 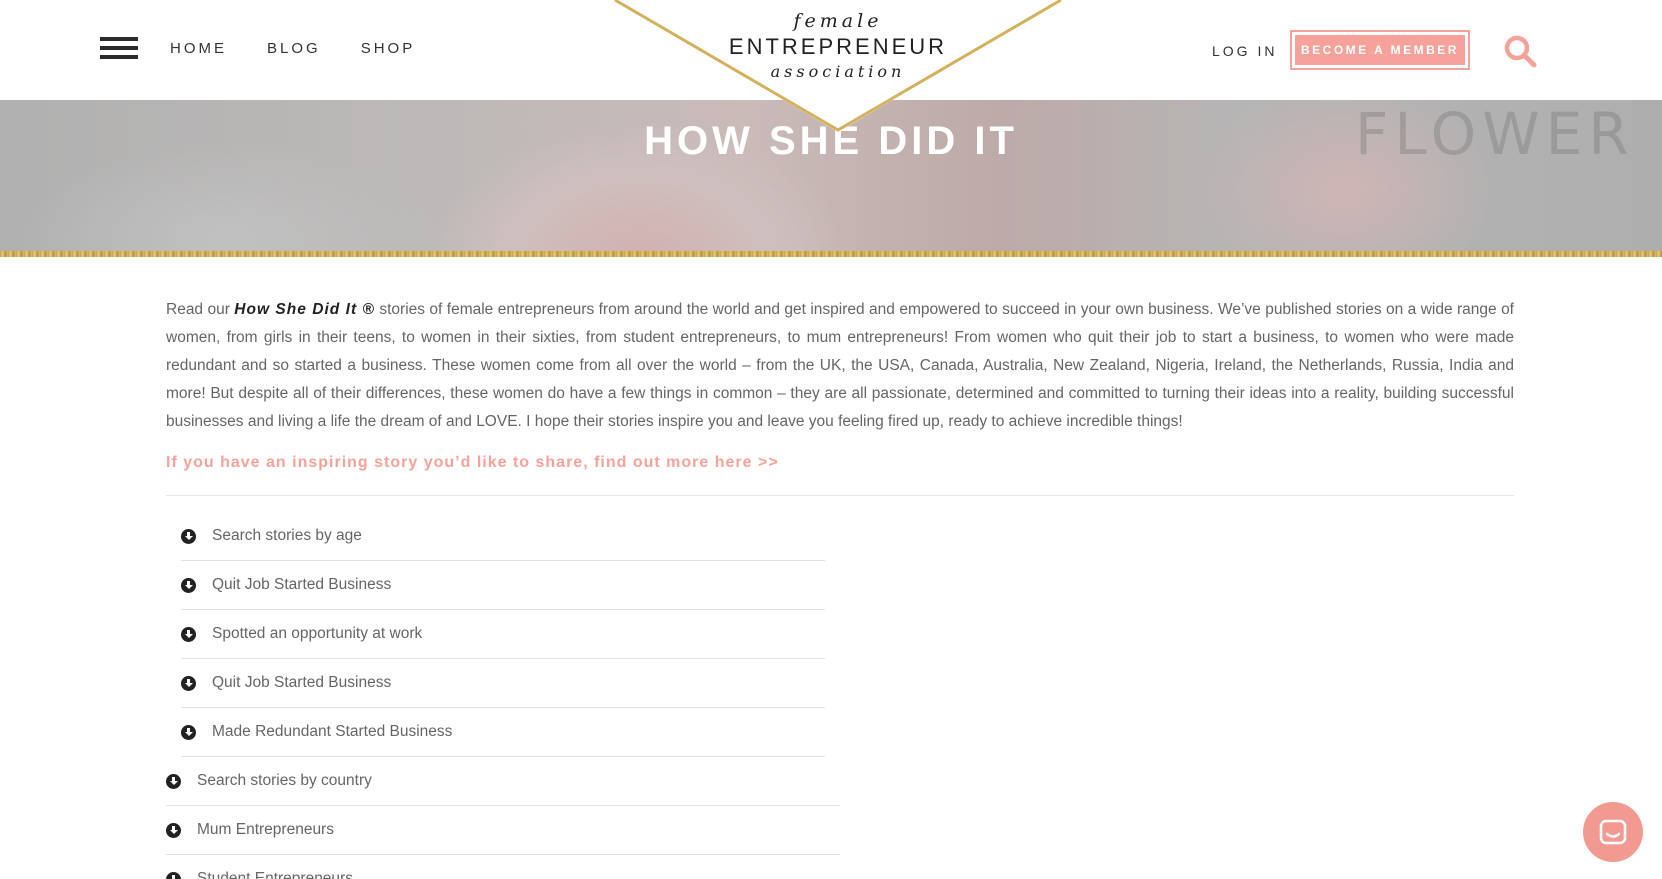 I want to click on accordion-item-quit-job-2: Quit Job Started Business, so click(x=503, y=683).